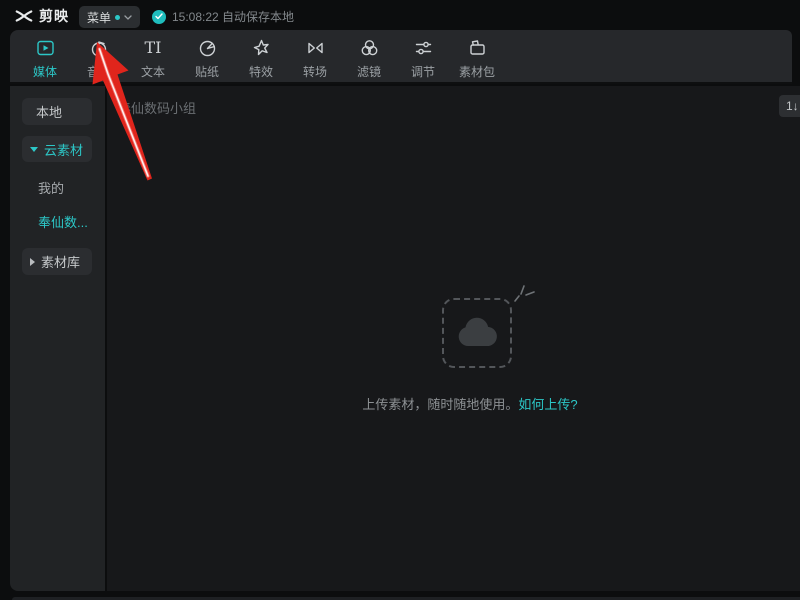 The width and height of the screenshot is (800, 600). I want to click on titlebar: 剪映 菜单 15:08:22 自动保存本地, so click(400, 15).